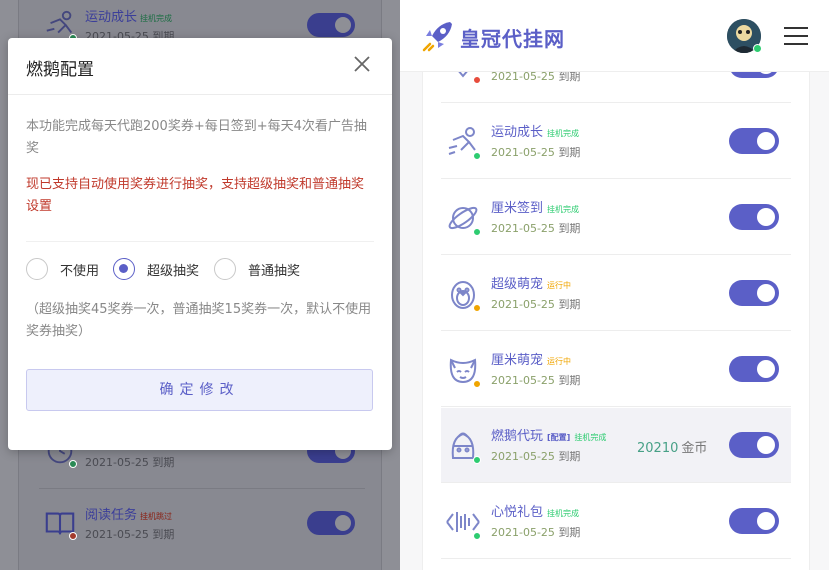 Image resolution: width=829 pixels, height=570 pixels. I want to click on config-link: [配置], so click(558, 437).